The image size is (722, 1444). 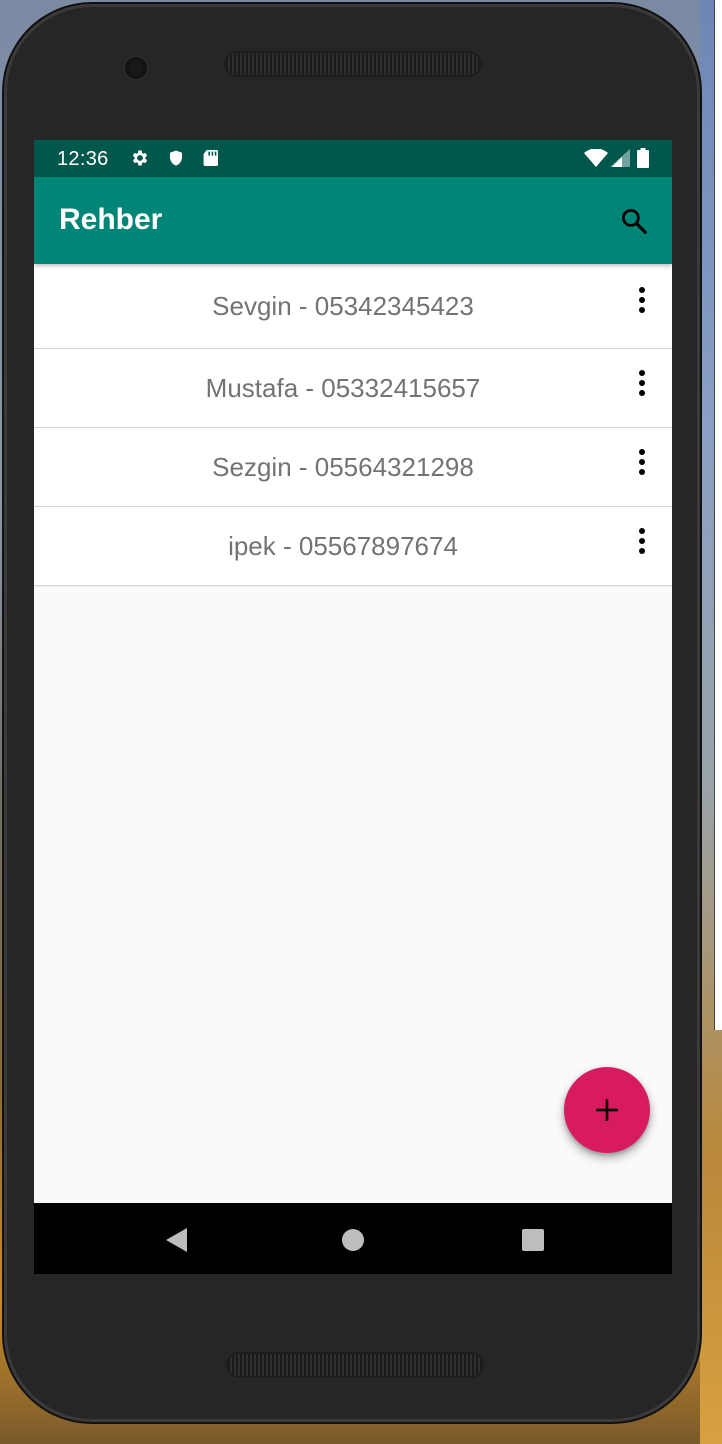 What do you see at coordinates (140, 158) in the screenshot?
I see `settings-icon` at bounding box center [140, 158].